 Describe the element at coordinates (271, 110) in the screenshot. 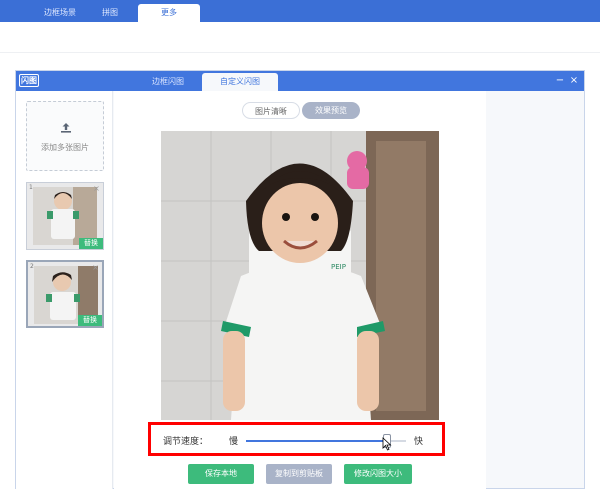

I see `mode-image-clear: 图片清晰` at that location.